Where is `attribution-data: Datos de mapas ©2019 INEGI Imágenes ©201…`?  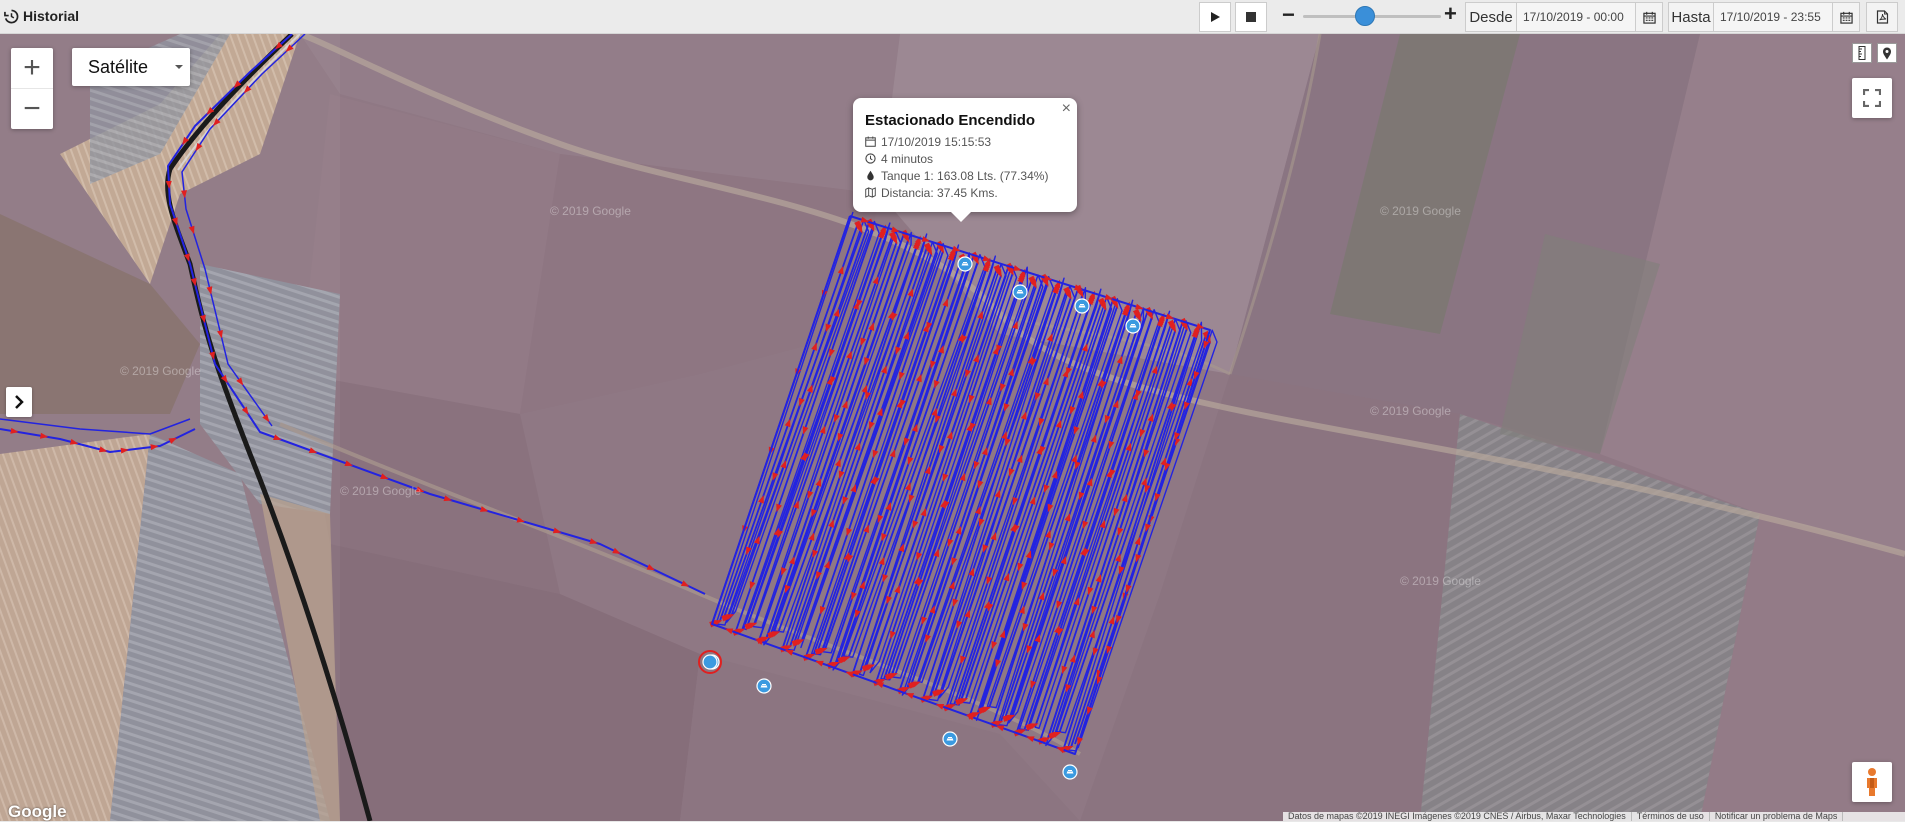 attribution-data: Datos de mapas ©2019 INEGI Imágenes ©201… is located at coordinates (1457, 816).